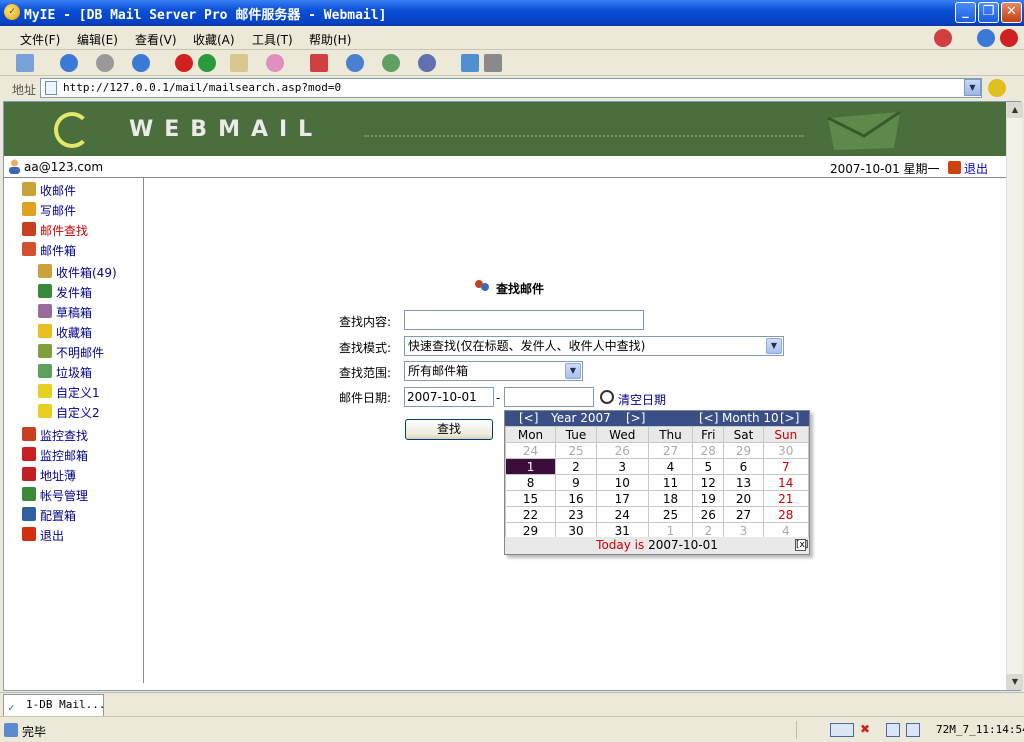 The image size is (1024, 742). I want to click on address-dropdown-icon: ▼, so click(972, 87).